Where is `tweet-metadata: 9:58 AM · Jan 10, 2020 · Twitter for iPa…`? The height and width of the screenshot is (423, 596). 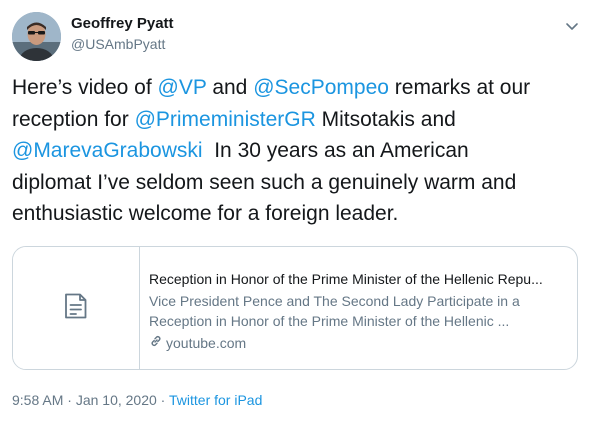 tweet-metadata: 9:58 AM · Jan 10, 2020 · Twitter for iPa… is located at coordinates (137, 400).